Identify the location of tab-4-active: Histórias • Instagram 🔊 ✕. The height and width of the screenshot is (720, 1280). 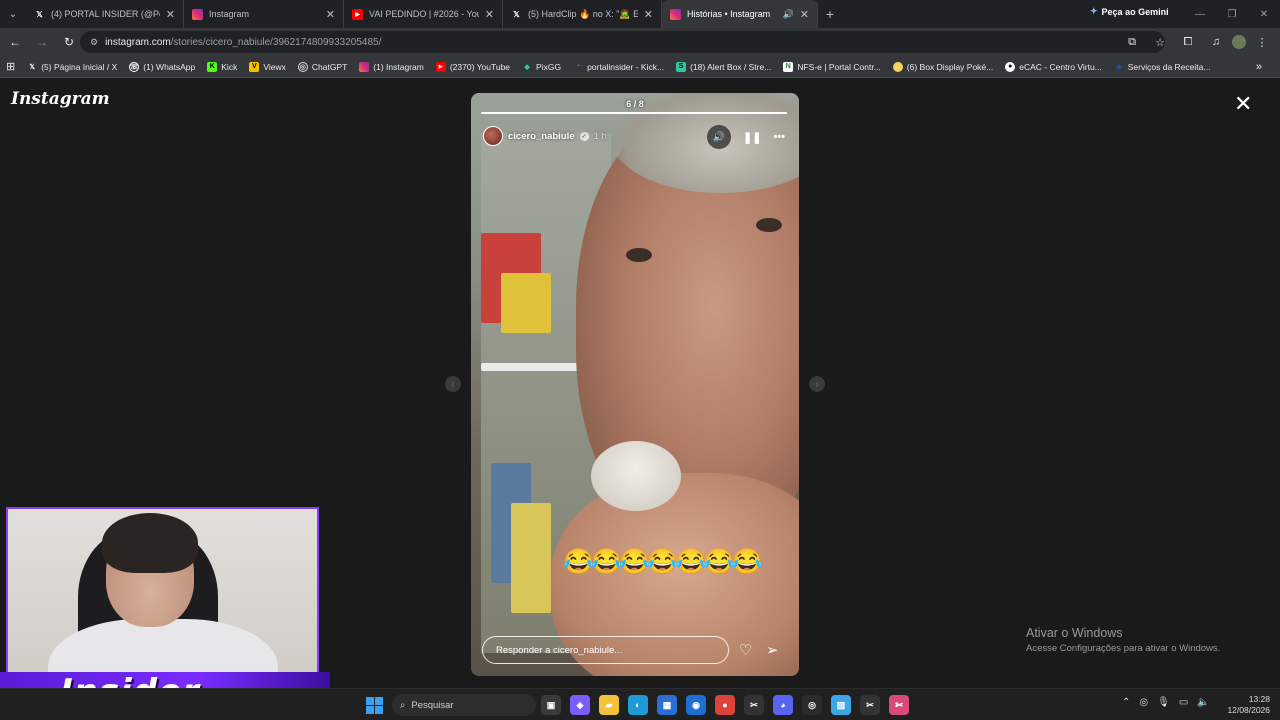
(740, 14).